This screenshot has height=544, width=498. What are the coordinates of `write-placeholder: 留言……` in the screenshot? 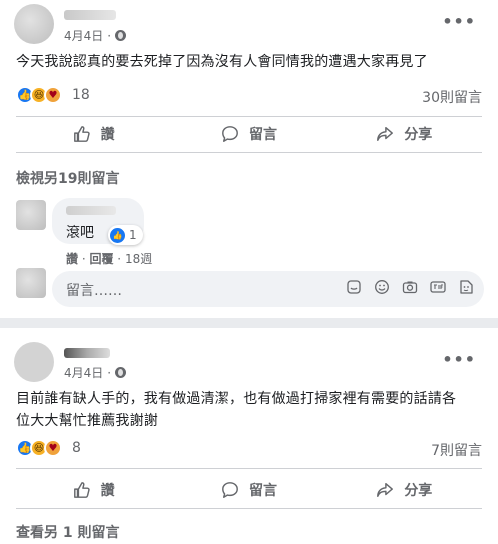 It's located at (94, 291).